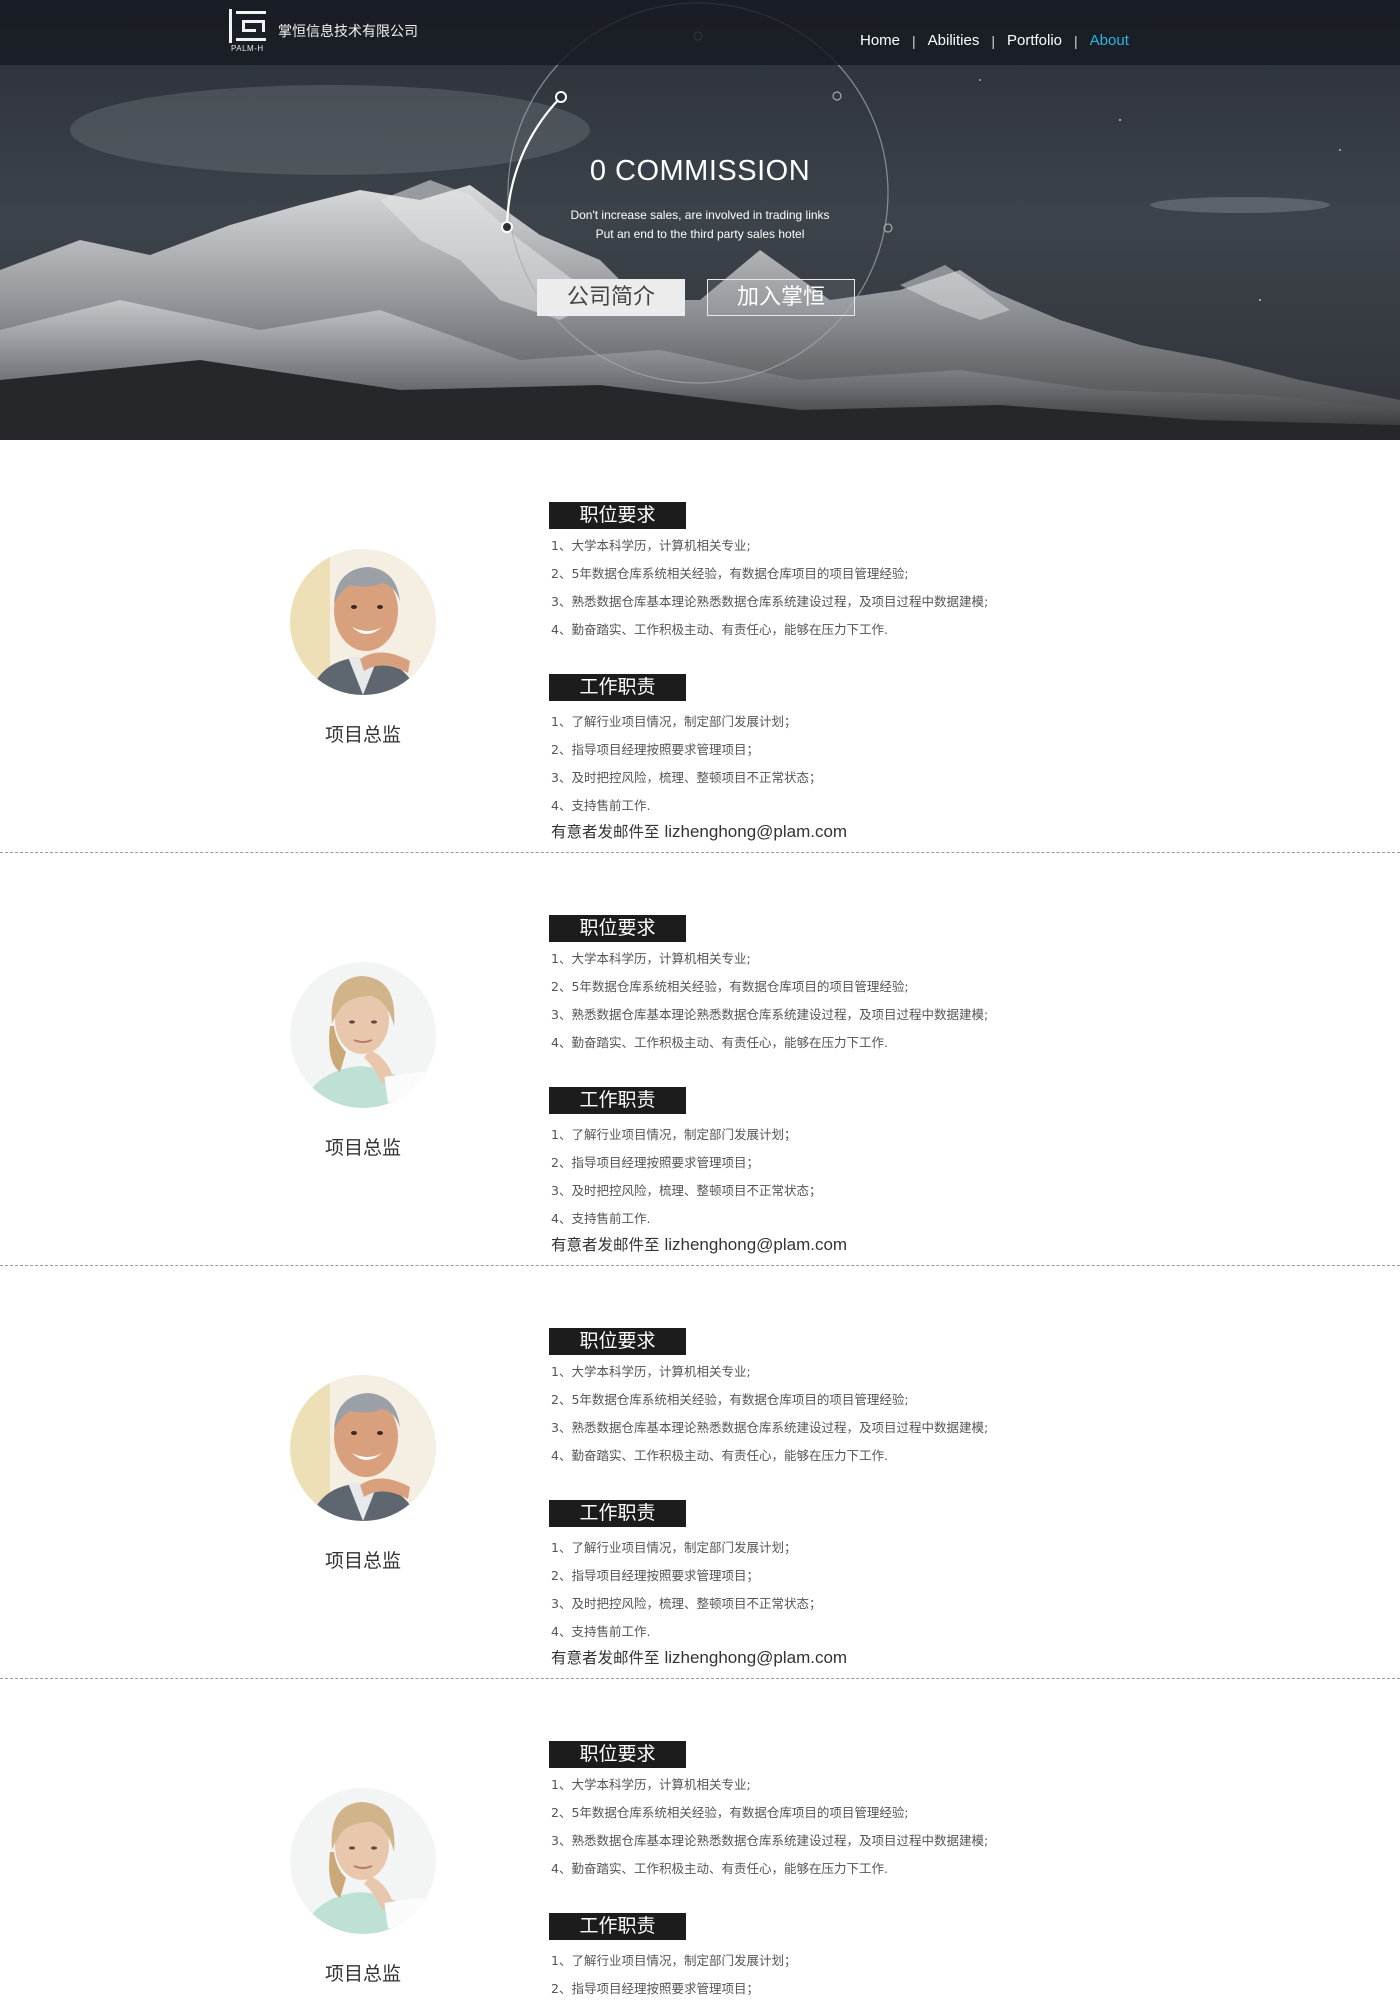  Describe the element at coordinates (249, 31) in the screenshot. I see `logo-icon: PALM-H` at that location.